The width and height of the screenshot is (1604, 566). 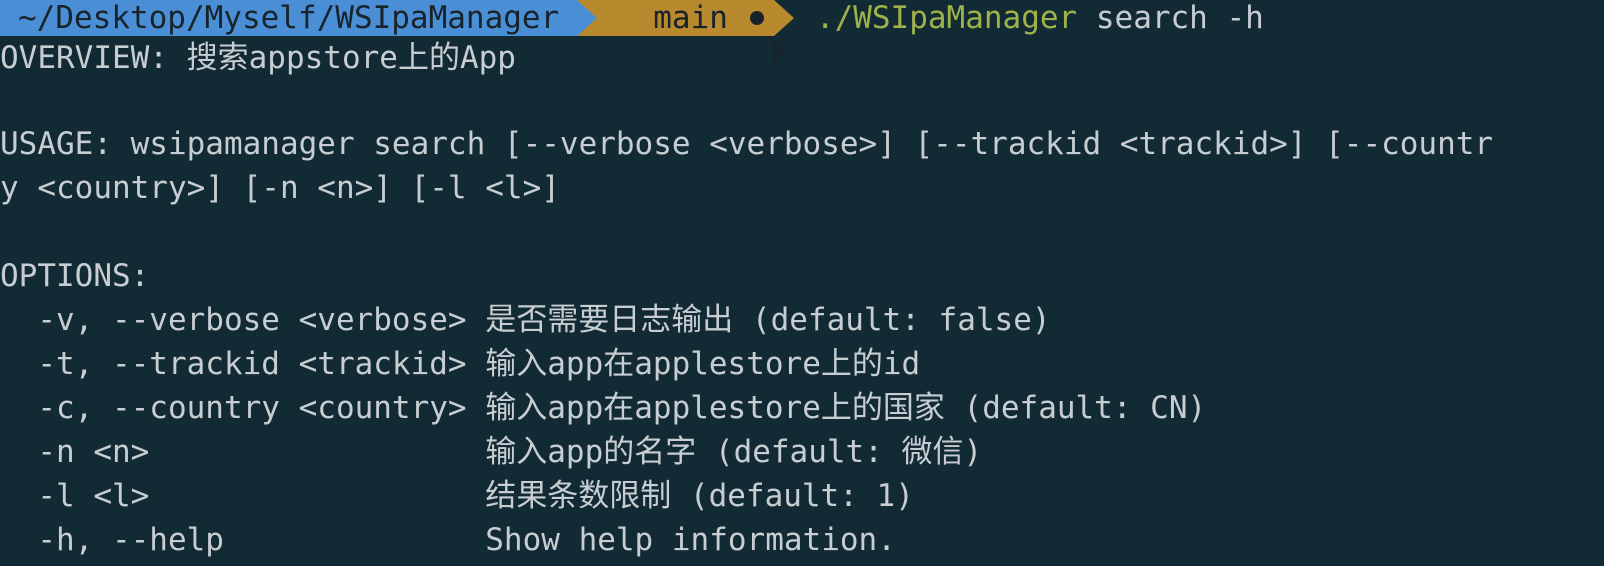 What do you see at coordinates (280, 188) in the screenshot?
I see `usage-line-2: y <country>] [-n <n>] [-l <l>]` at bounding box center [280, 188].